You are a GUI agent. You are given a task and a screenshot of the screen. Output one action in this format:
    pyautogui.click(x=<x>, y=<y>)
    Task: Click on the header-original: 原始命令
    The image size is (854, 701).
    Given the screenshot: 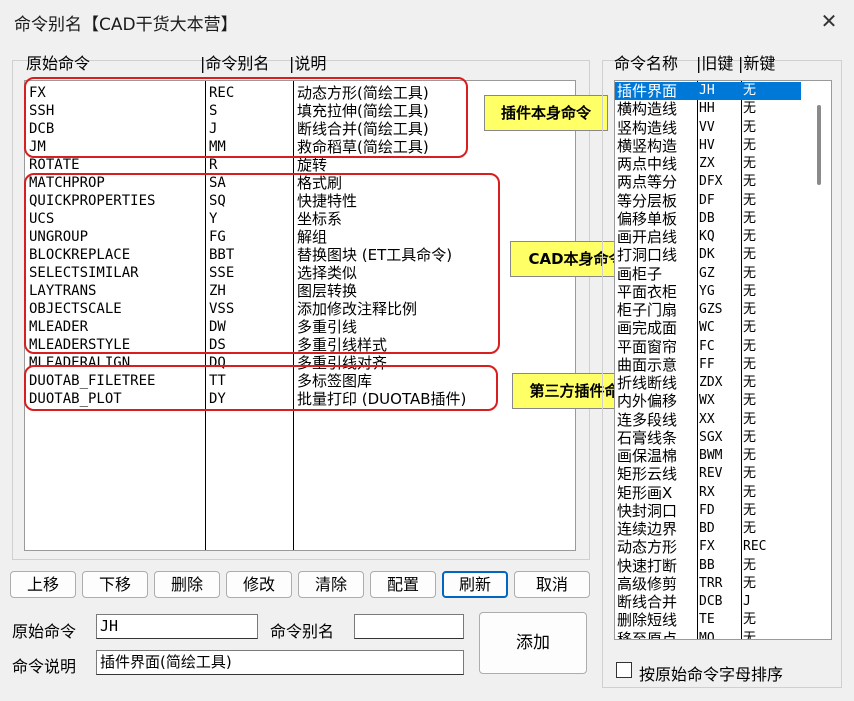 What is the action you would take?
    pyautogui.click(x=58, y=63)
    